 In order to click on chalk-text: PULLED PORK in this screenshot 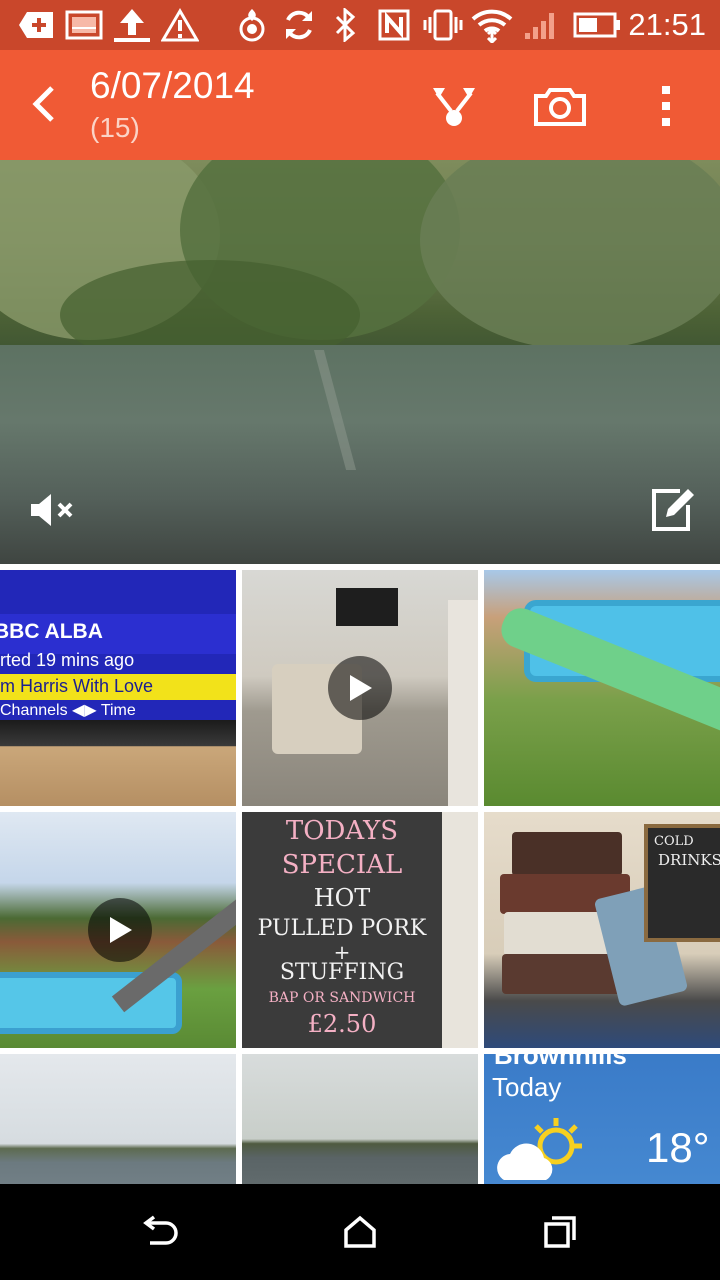, I will do `click(342, 928)`.